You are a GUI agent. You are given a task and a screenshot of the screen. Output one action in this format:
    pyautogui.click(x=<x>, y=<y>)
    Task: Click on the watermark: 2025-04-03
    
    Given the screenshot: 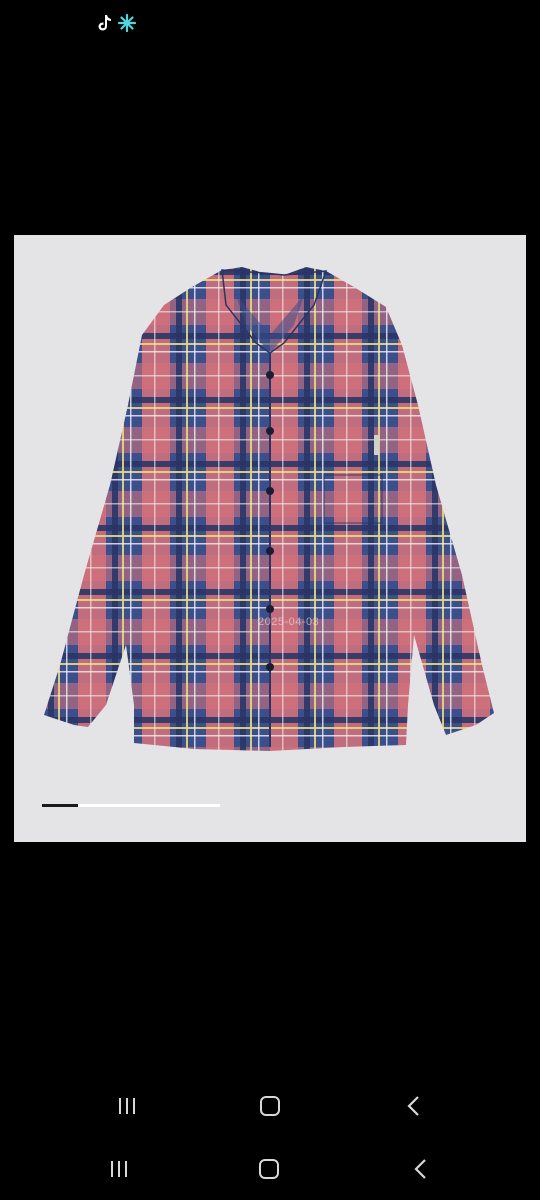 What is the action you would take?
    pyautogui.click(x=288, y=622)
    